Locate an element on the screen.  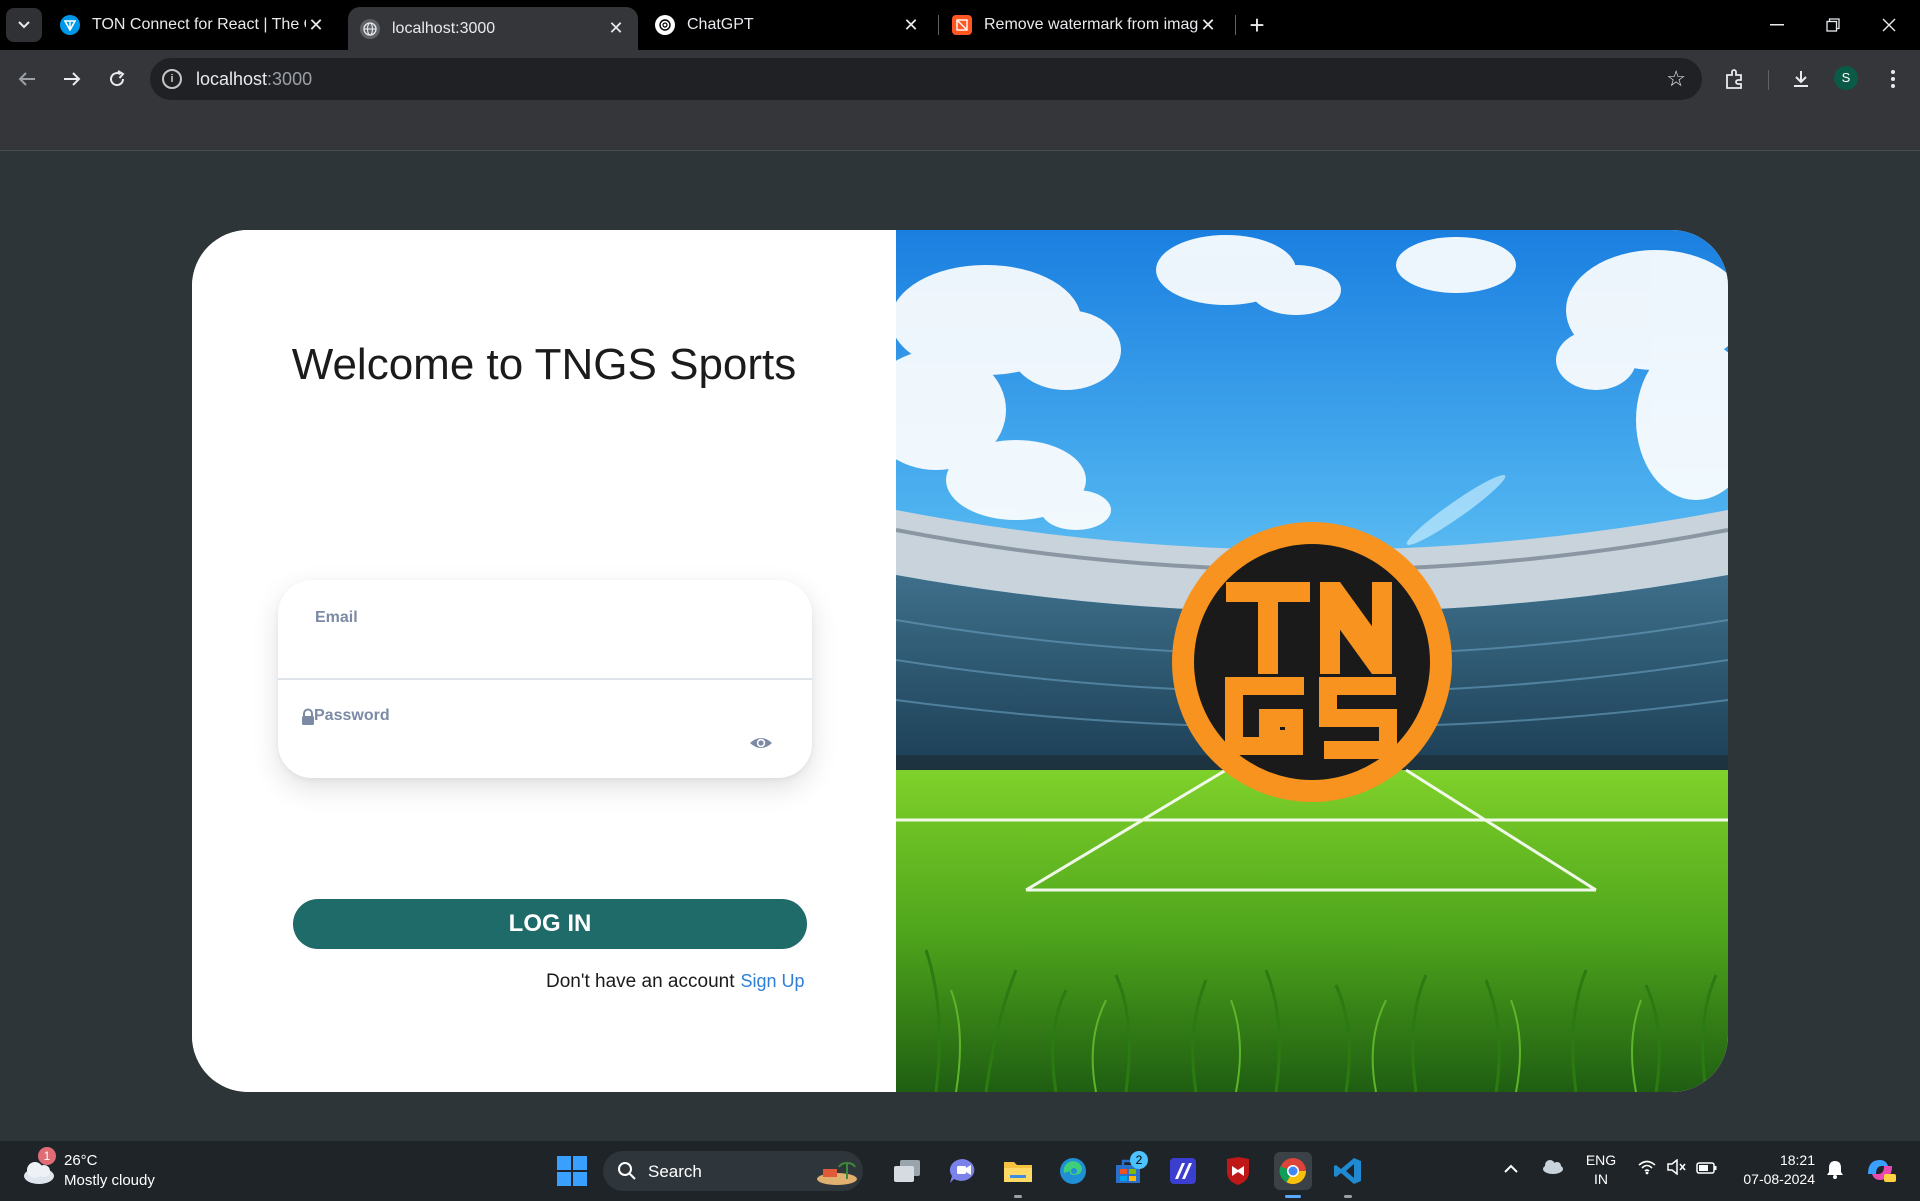
tngs-logo is located at coordinates (1312, 662).